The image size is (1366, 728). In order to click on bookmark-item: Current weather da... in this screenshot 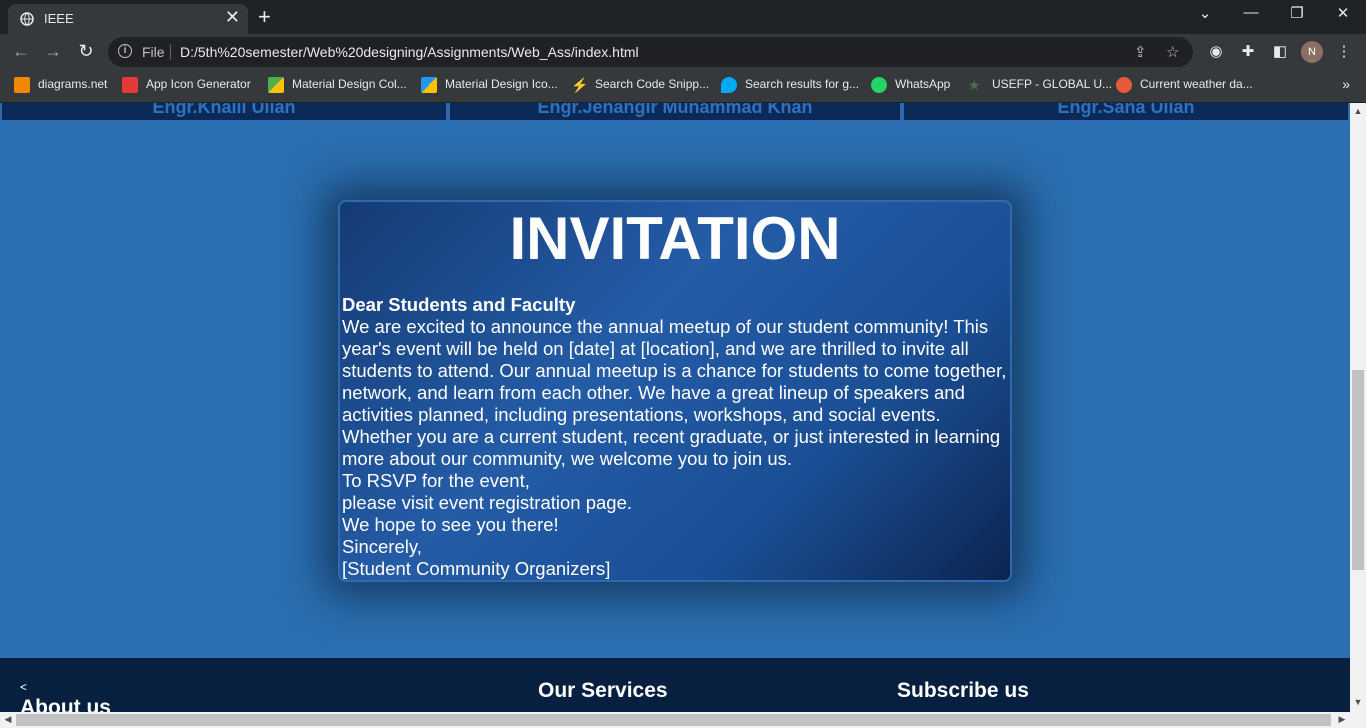, I will do `click(1184, 85)`.